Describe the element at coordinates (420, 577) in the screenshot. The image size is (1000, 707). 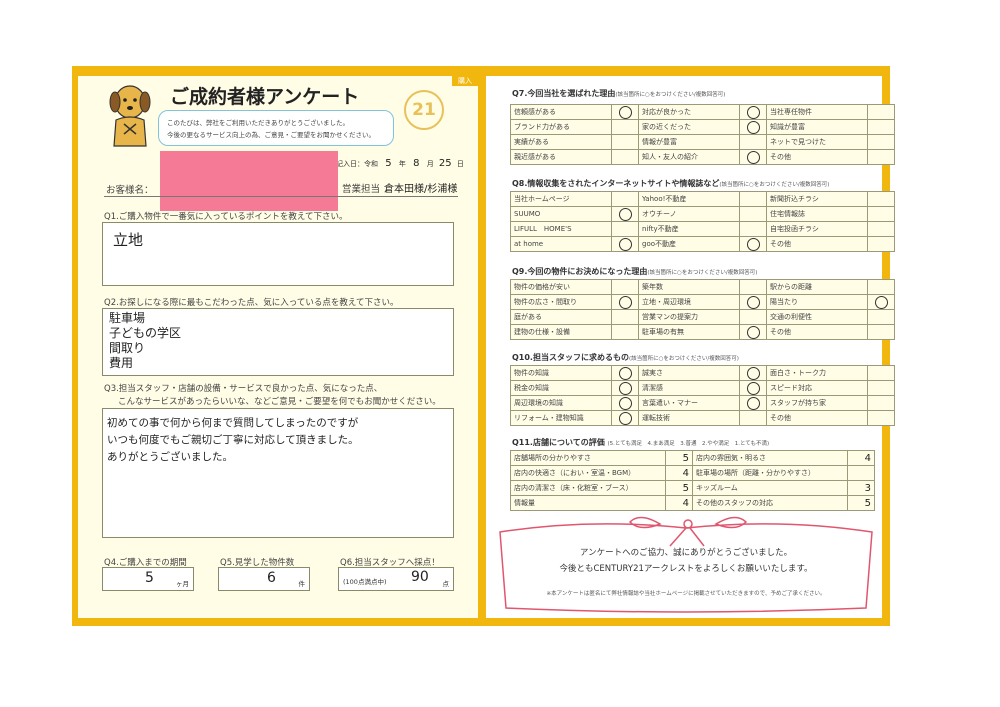
I see `q6-value: 90` at that location.